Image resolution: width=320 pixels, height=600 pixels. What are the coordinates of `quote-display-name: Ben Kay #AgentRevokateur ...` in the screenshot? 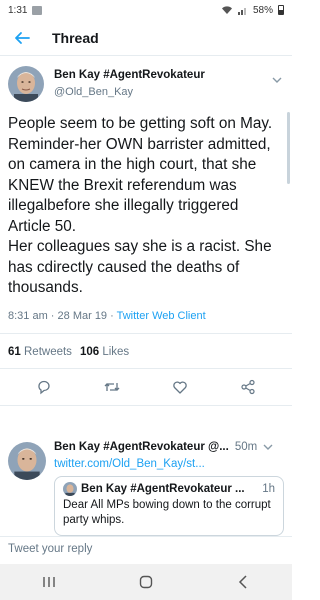 It's located at (163, 489).